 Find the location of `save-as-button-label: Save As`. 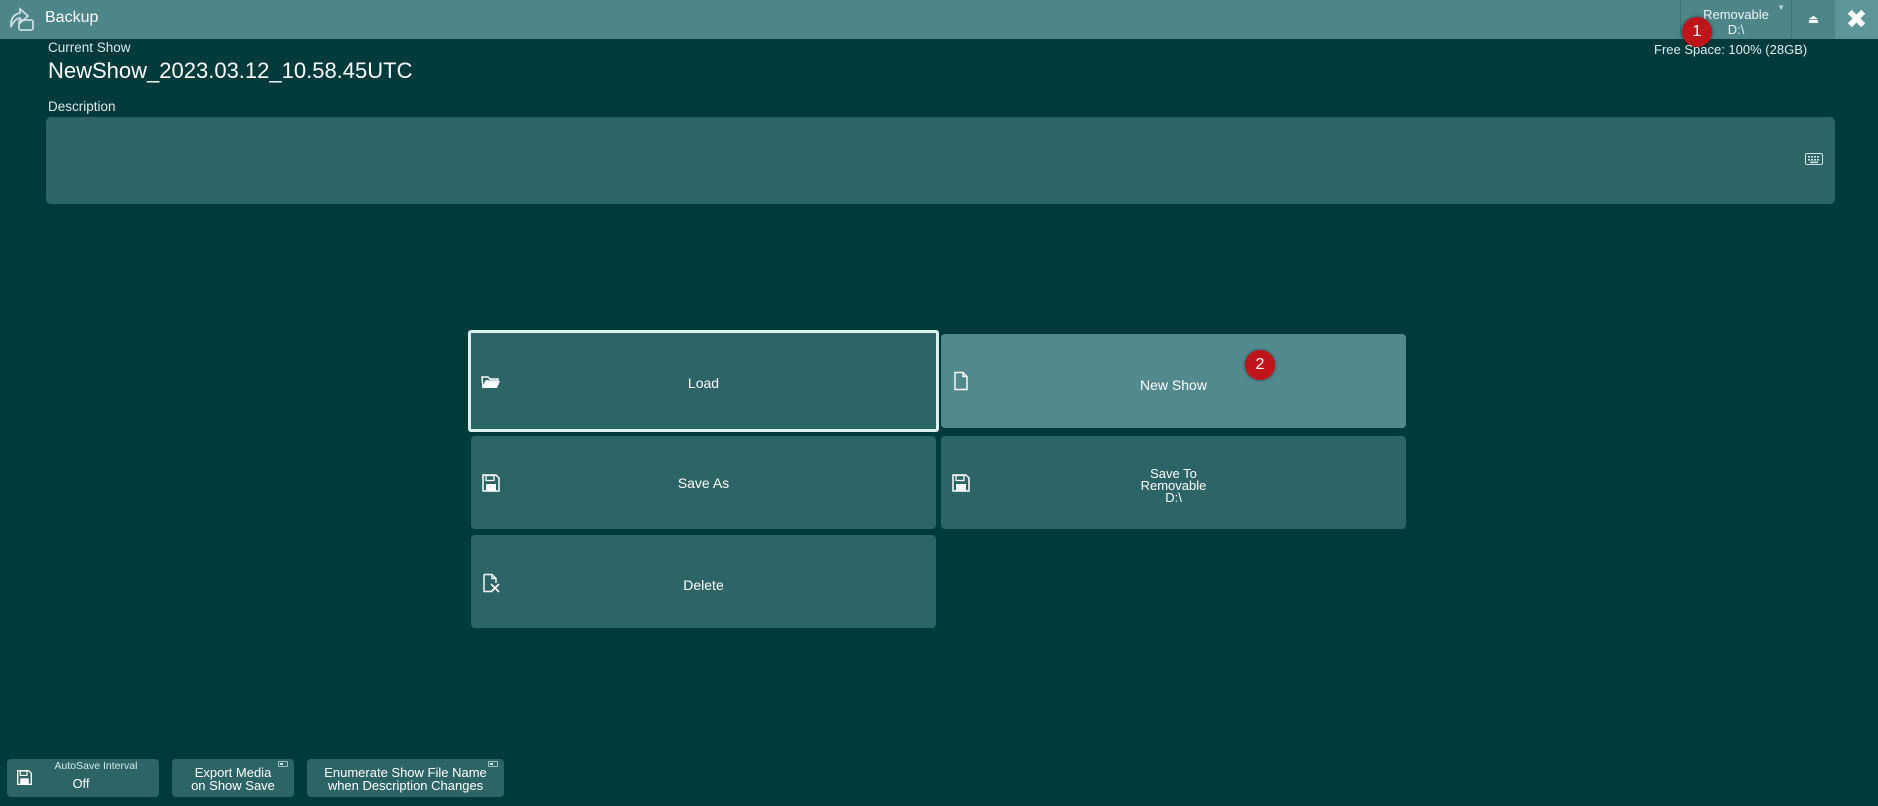

save-as-button-label: Save As is located at coordinates (703, 483).